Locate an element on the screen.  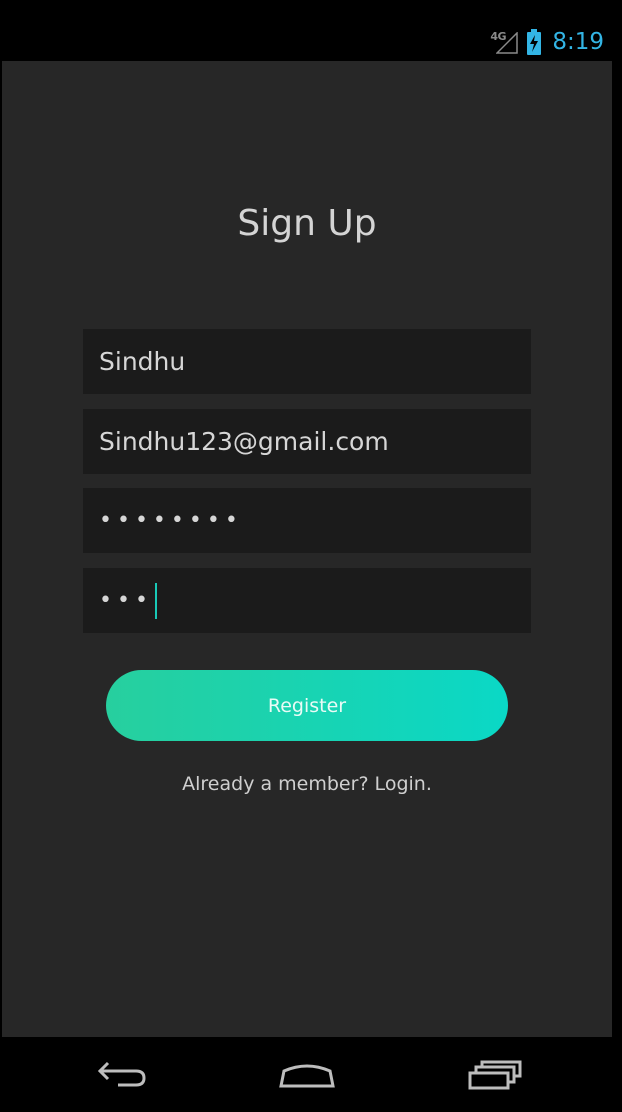
navigation-bar is located at coordinates (311, 1074).